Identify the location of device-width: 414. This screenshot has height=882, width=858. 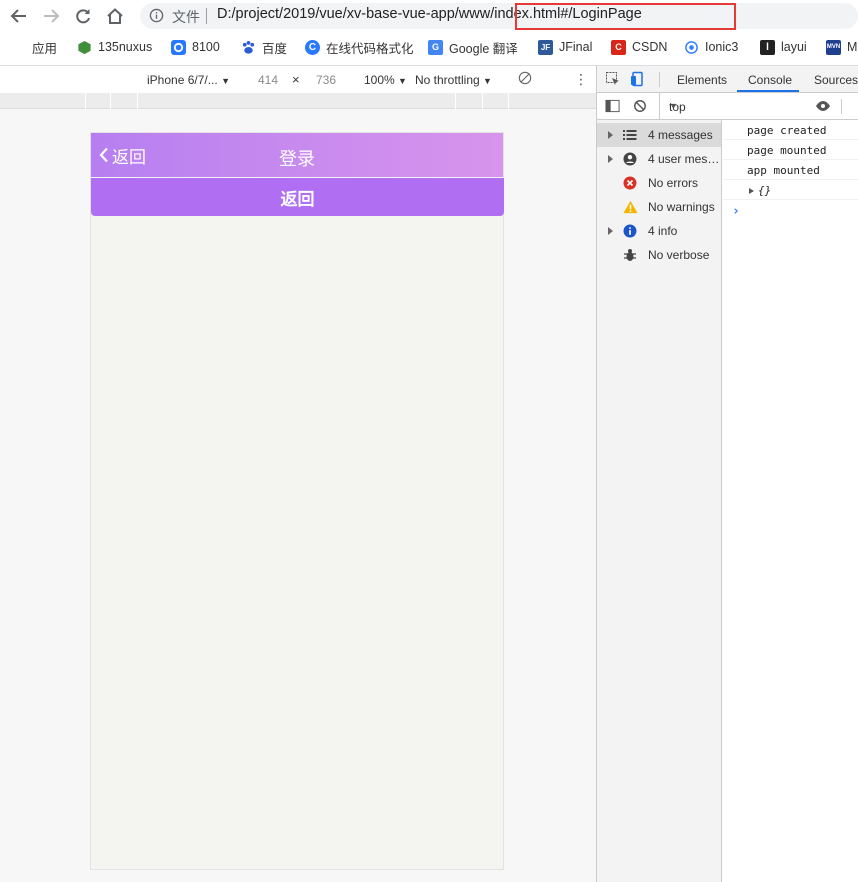
(268, 80).